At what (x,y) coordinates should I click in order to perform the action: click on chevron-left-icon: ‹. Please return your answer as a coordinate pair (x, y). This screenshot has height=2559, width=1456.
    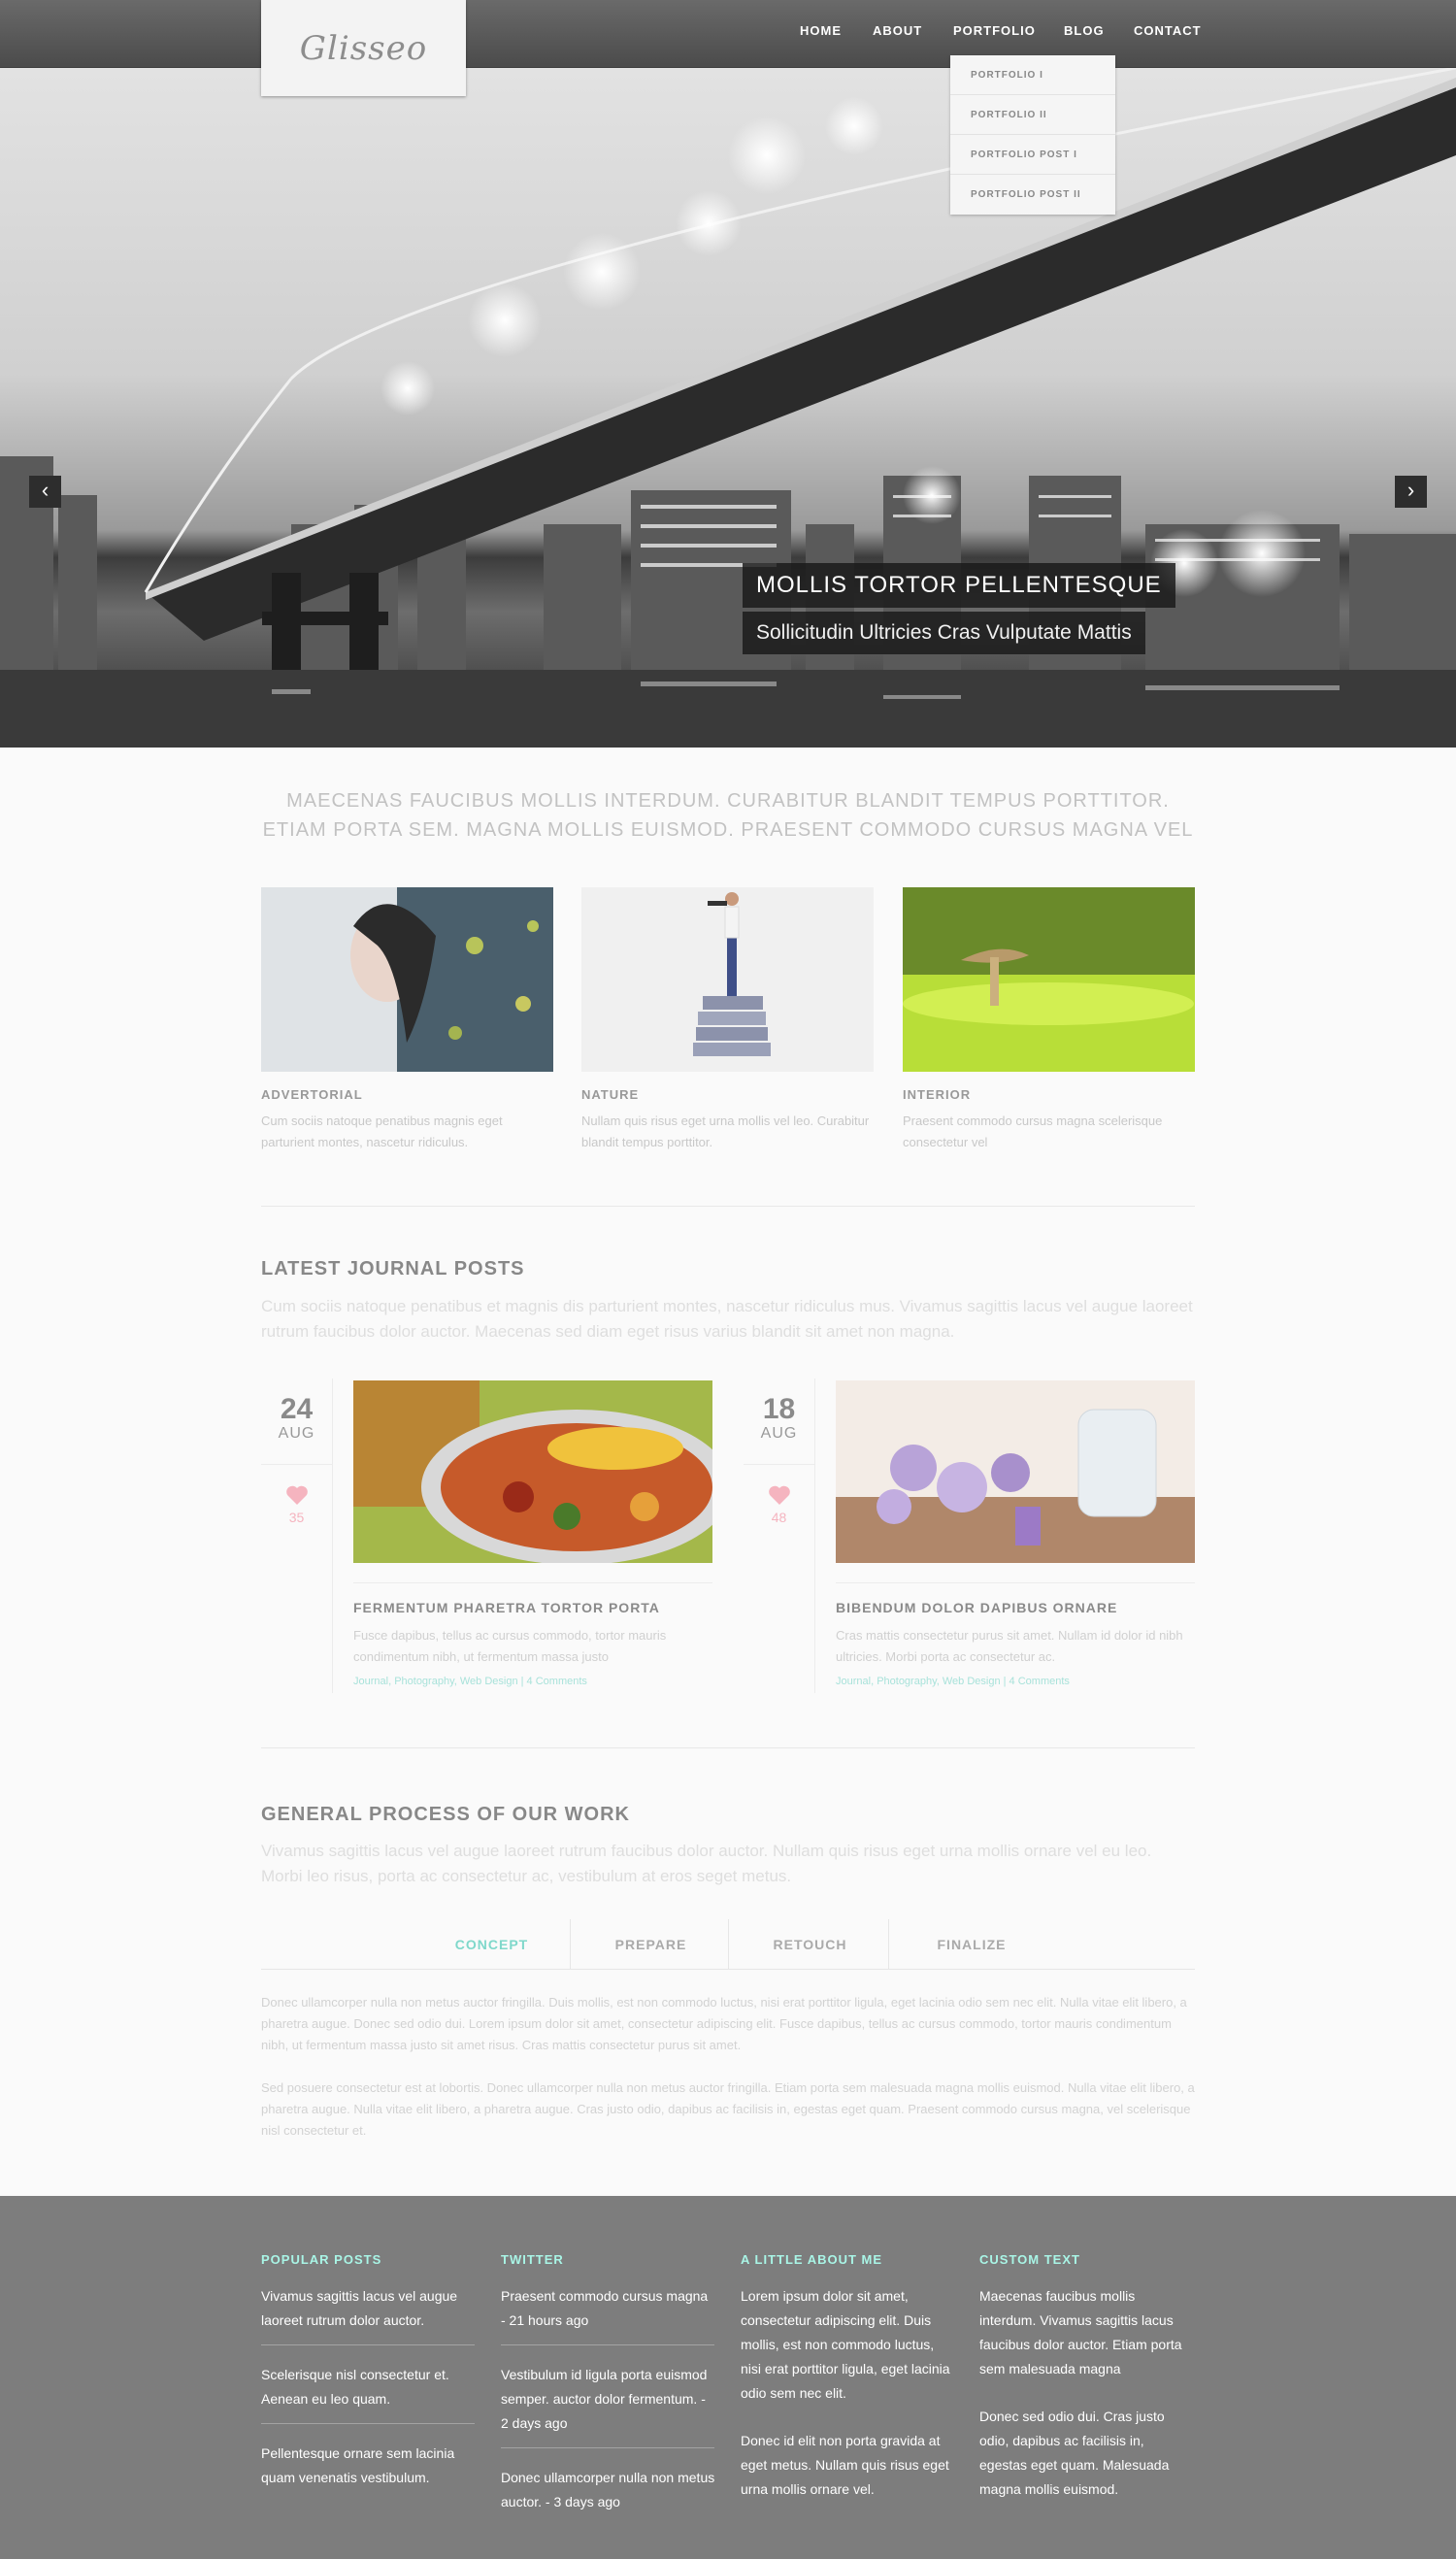
    Looking at the image, I should click on (45, 490).